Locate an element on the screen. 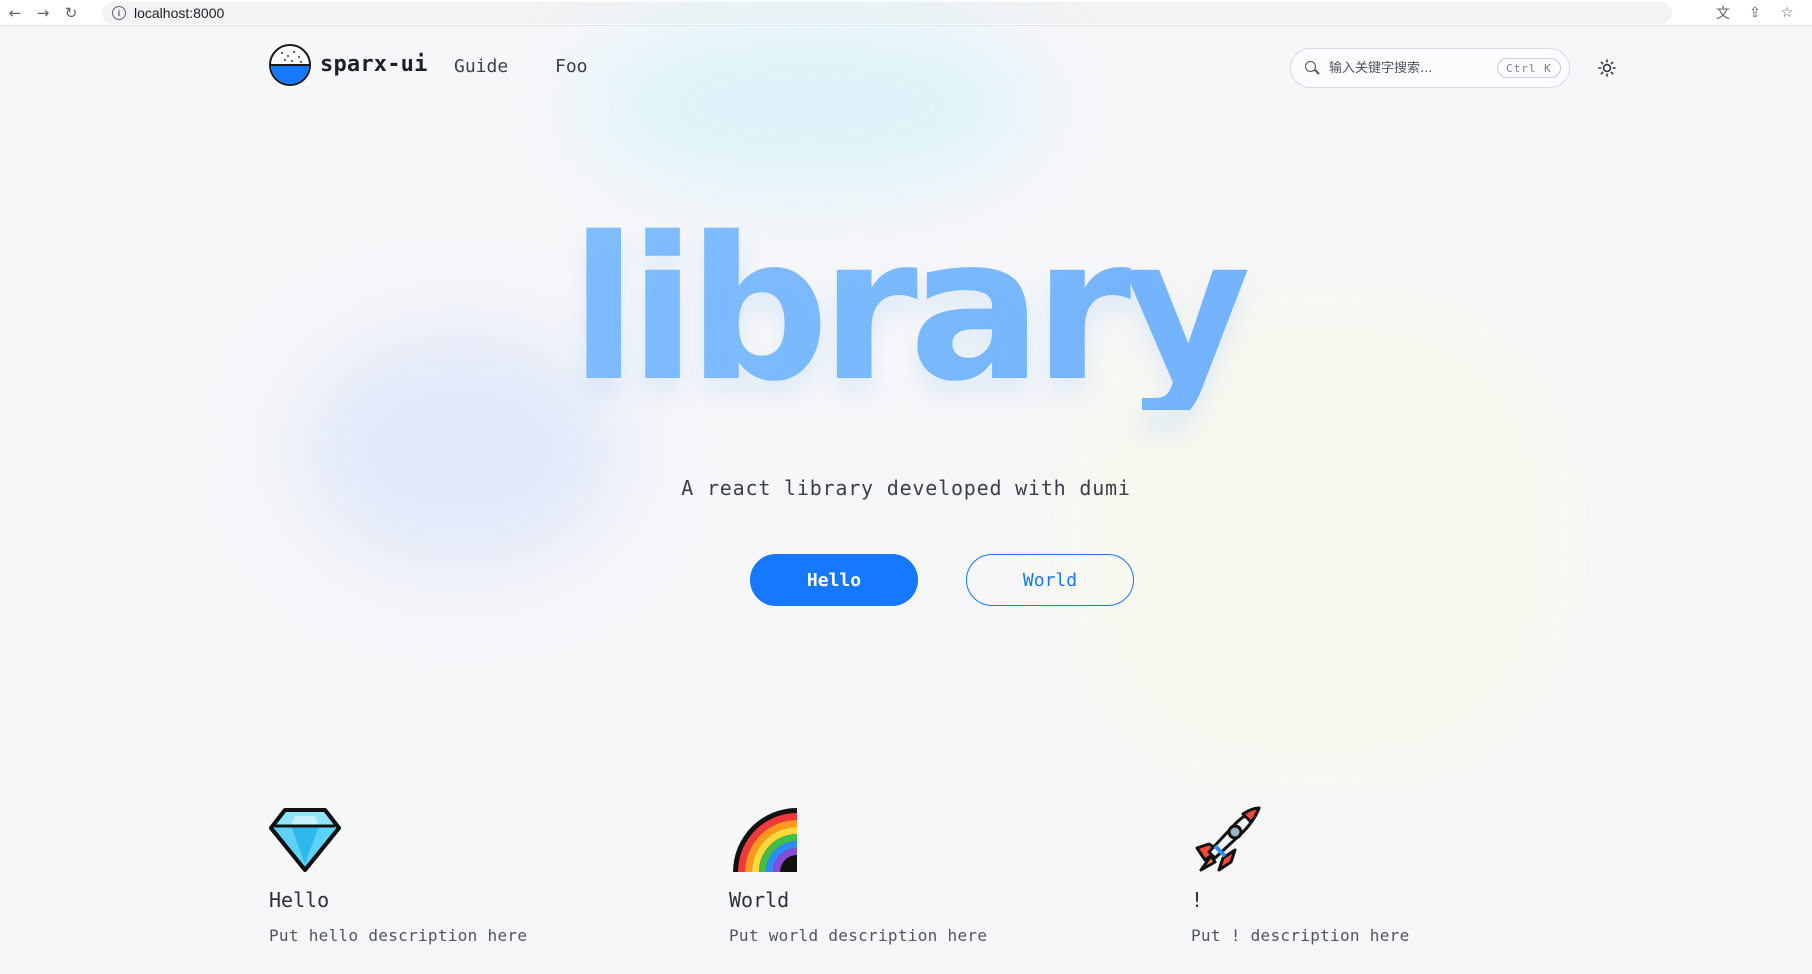  world-button: World is located at coordinates (1050, 580).